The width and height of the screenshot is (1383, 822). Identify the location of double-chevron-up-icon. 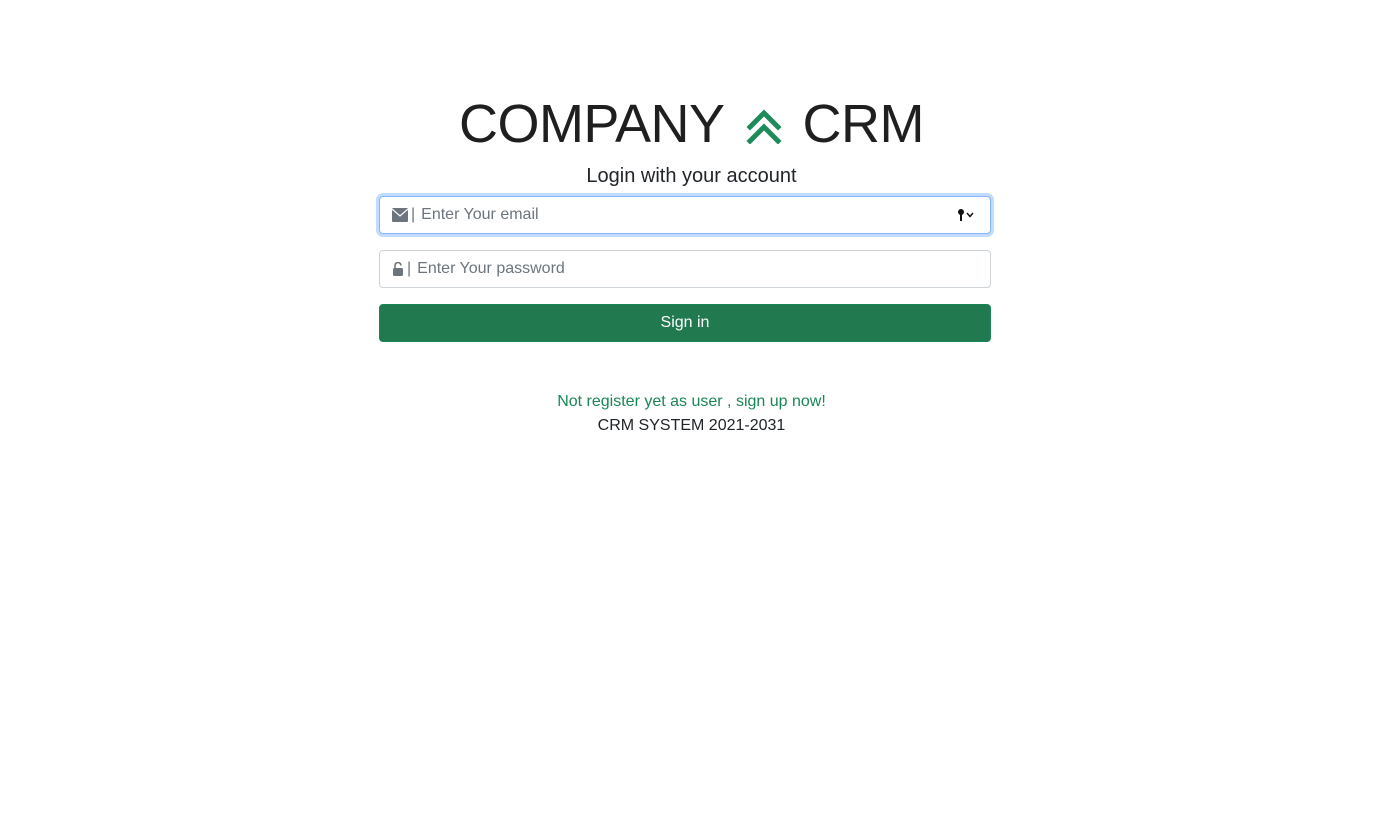
(764, 118).